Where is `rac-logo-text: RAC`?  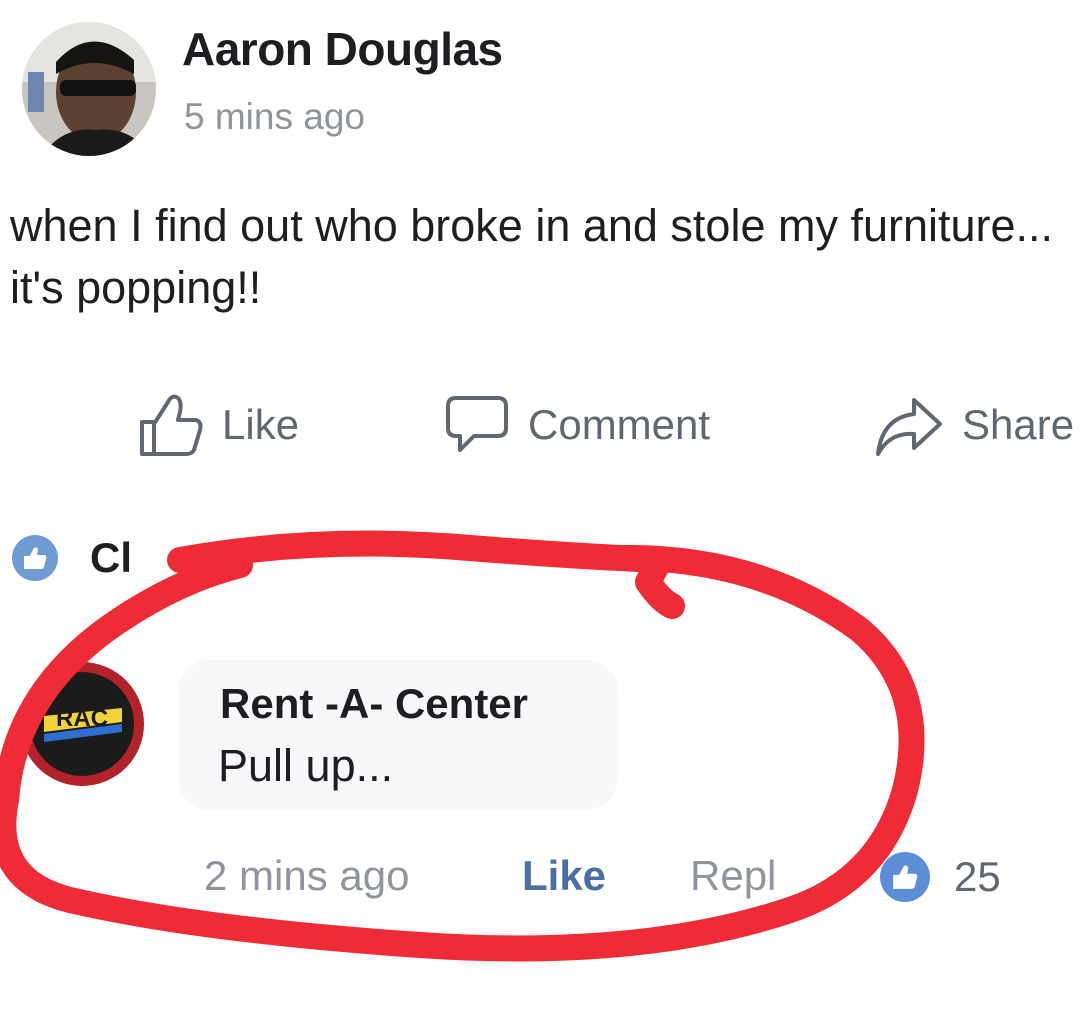
rac-logo-text: RAC is located at coordinates (82, 718).